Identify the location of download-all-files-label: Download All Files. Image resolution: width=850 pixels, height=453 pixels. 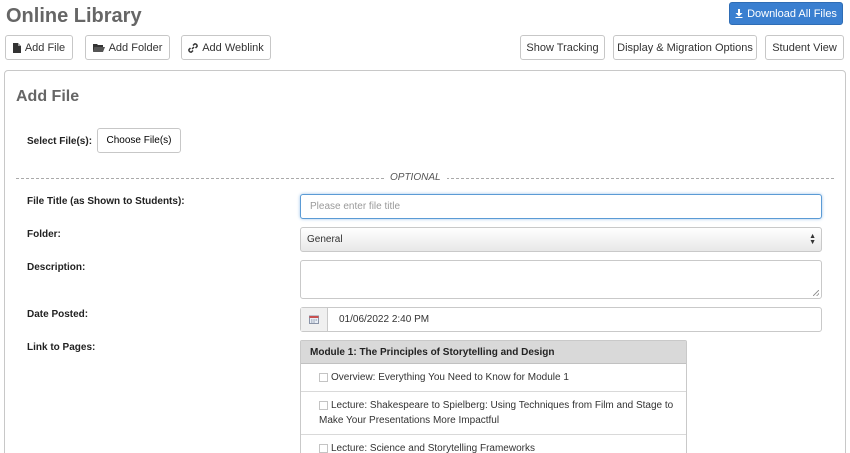
(792, 13).